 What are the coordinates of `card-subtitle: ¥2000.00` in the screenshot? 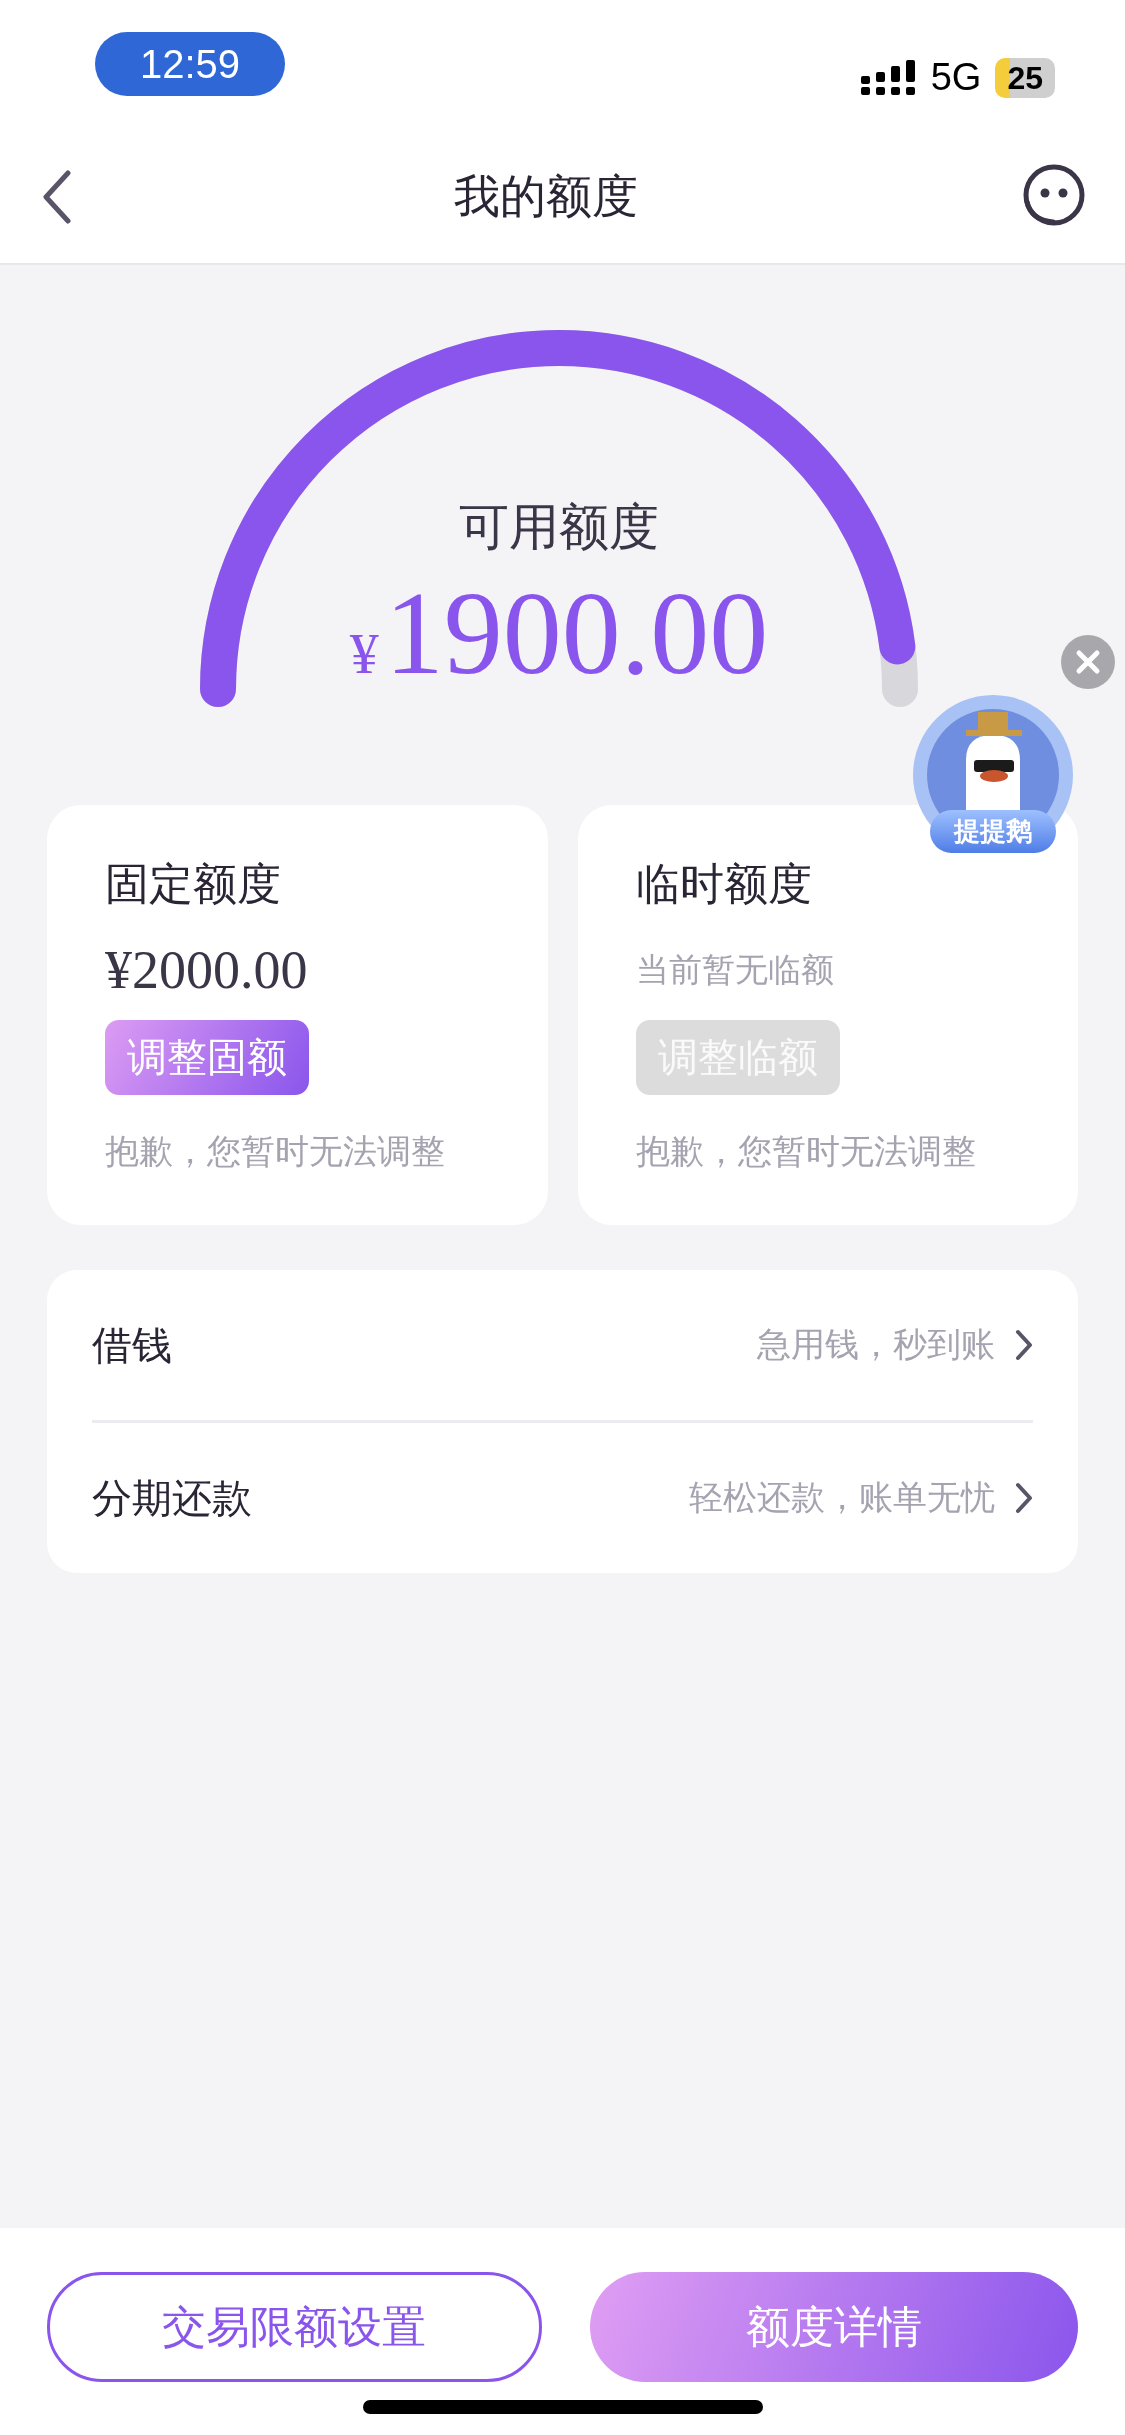 It's located at (206, 970).